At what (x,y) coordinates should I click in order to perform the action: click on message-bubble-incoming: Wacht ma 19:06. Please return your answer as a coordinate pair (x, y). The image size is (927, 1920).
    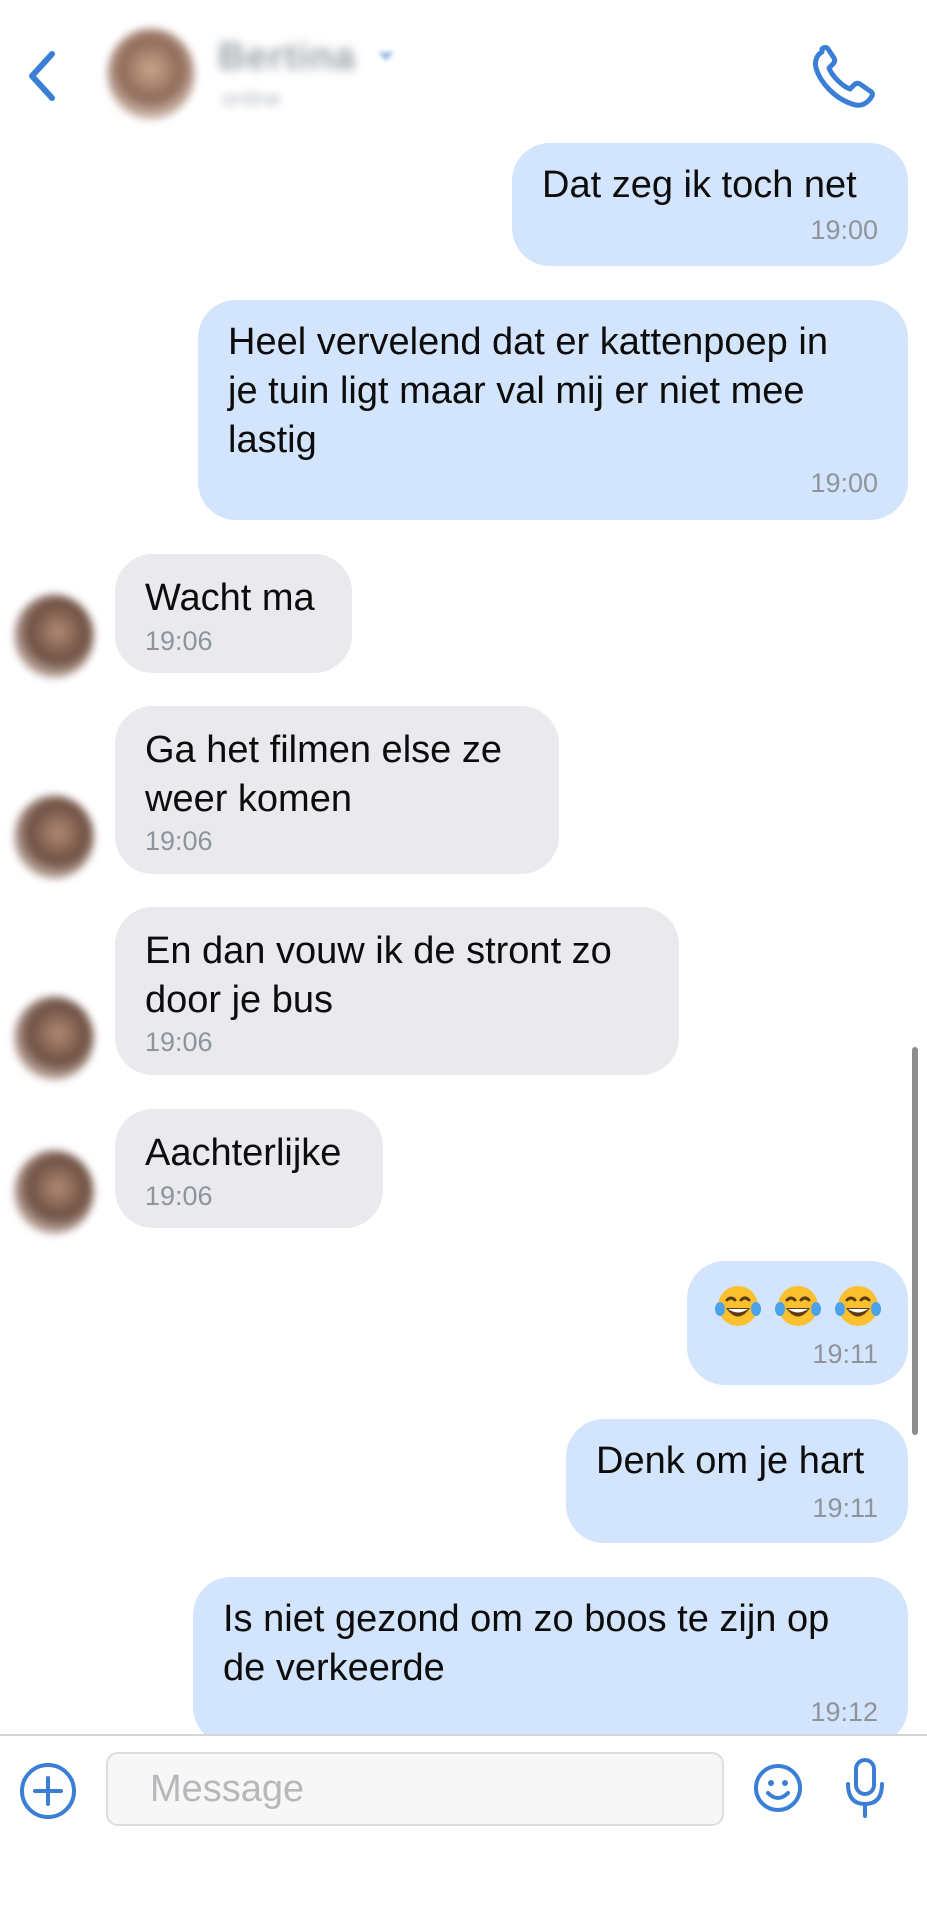
    Looking at the image, I should click on (233, 613).